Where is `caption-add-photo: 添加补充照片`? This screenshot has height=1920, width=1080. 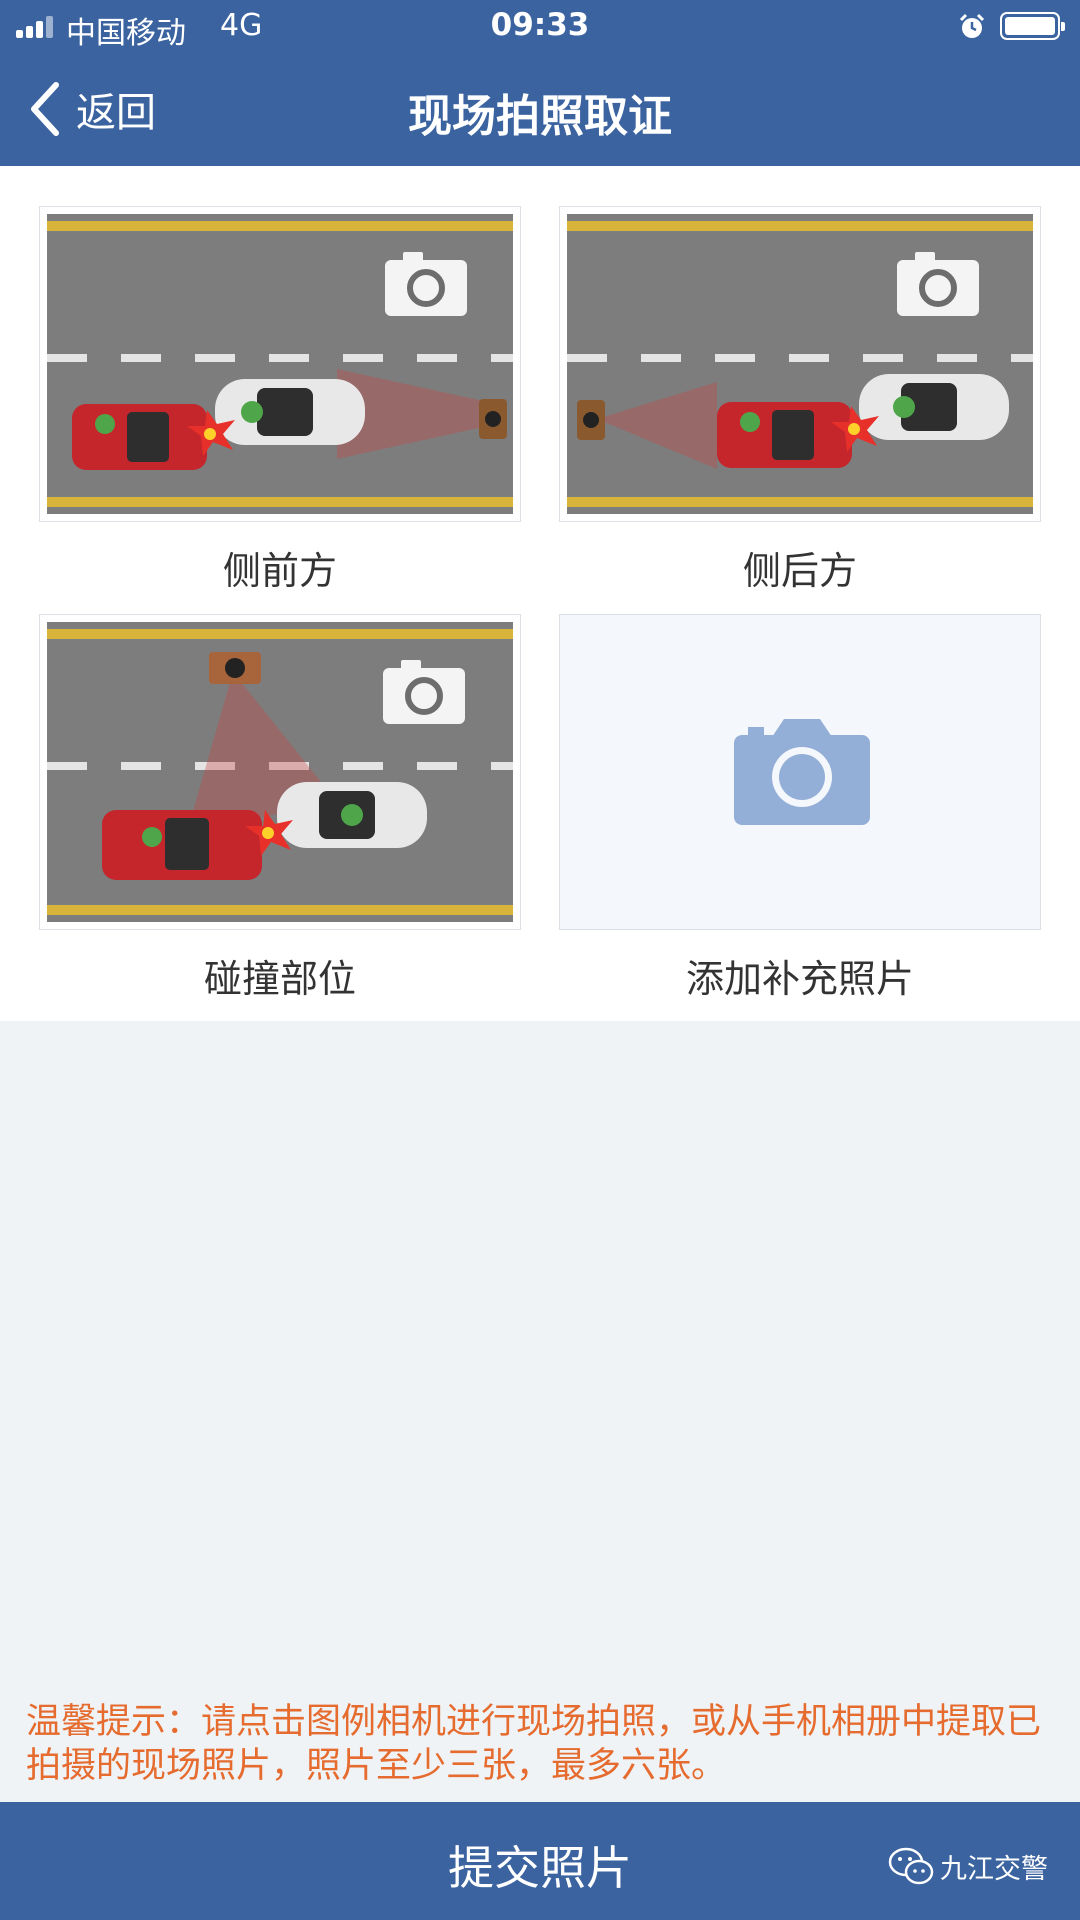
caption-add-photo: 添加补充照片 is located at coordinates (799, 979).